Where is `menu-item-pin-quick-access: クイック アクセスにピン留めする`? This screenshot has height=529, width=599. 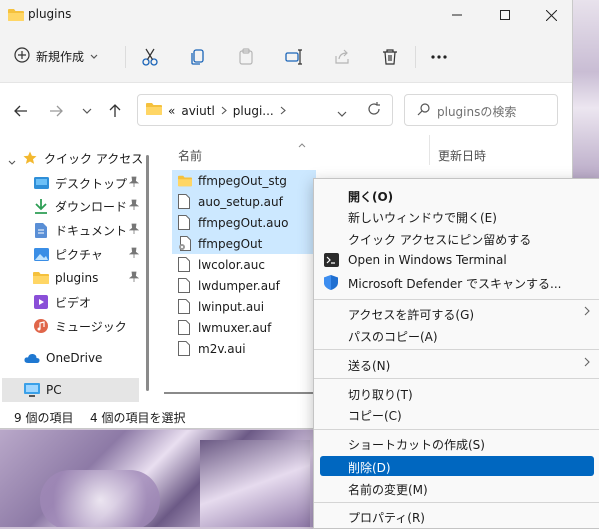
menu-item-pin-quick-access: クイック アクセスにピン留めする is located at coordinates (457, 238).